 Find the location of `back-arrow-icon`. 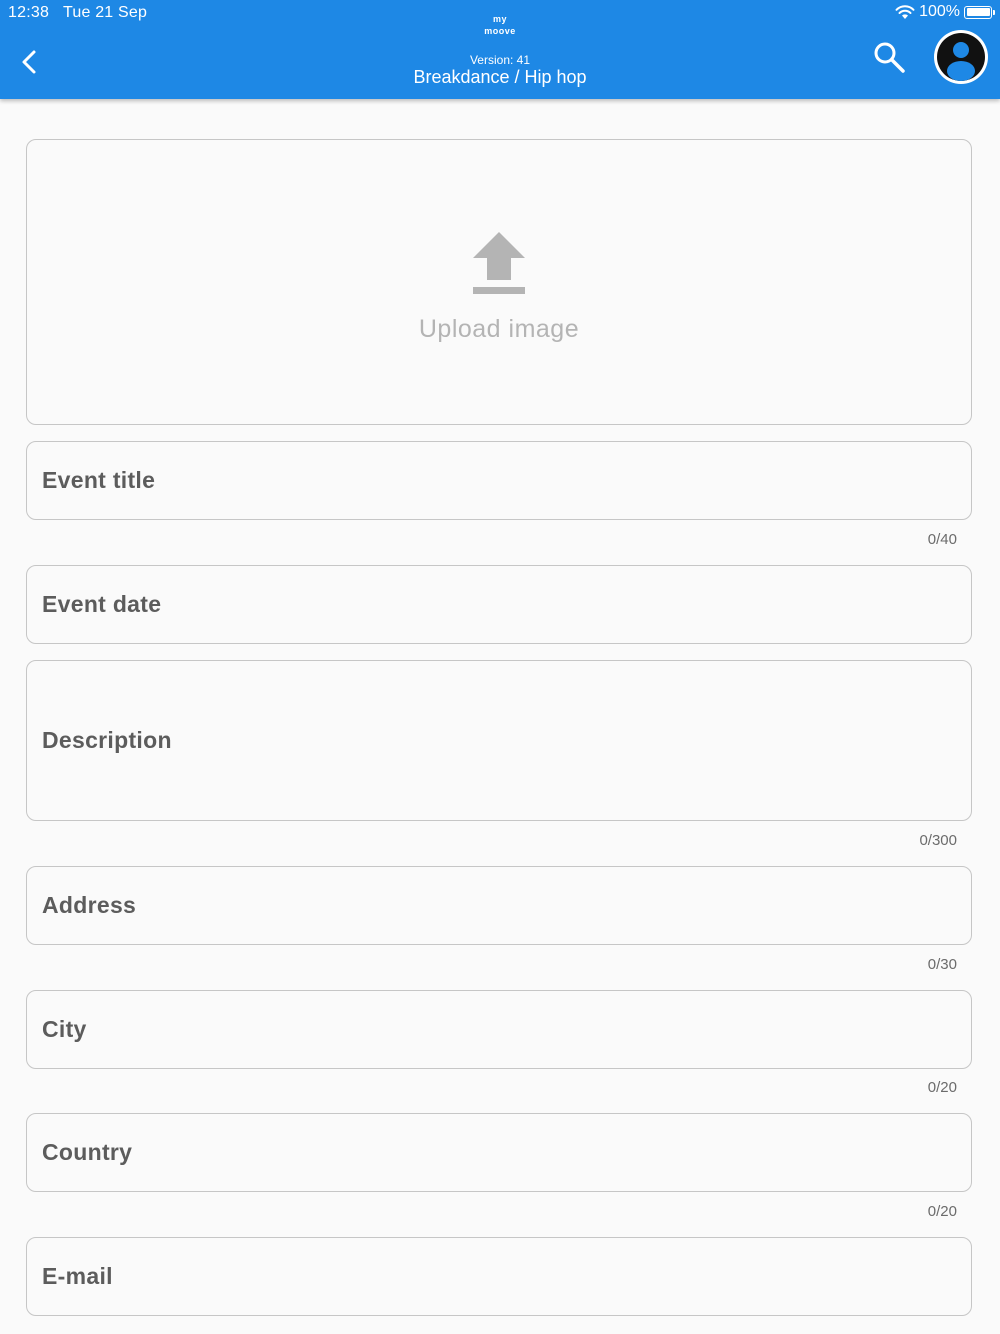

back-arrow-icon is located at coordinates (29, 62).